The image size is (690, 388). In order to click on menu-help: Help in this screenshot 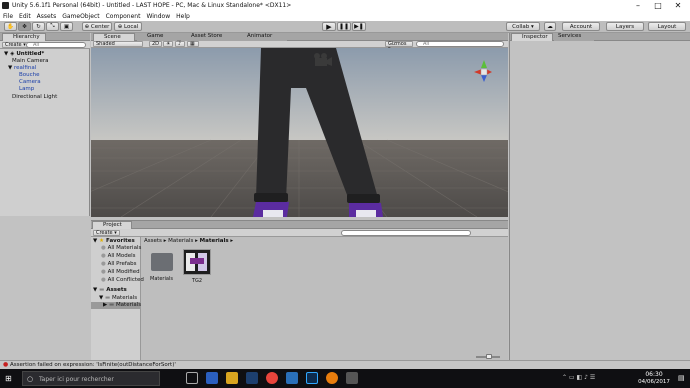, I will do `click(183, 16)`.